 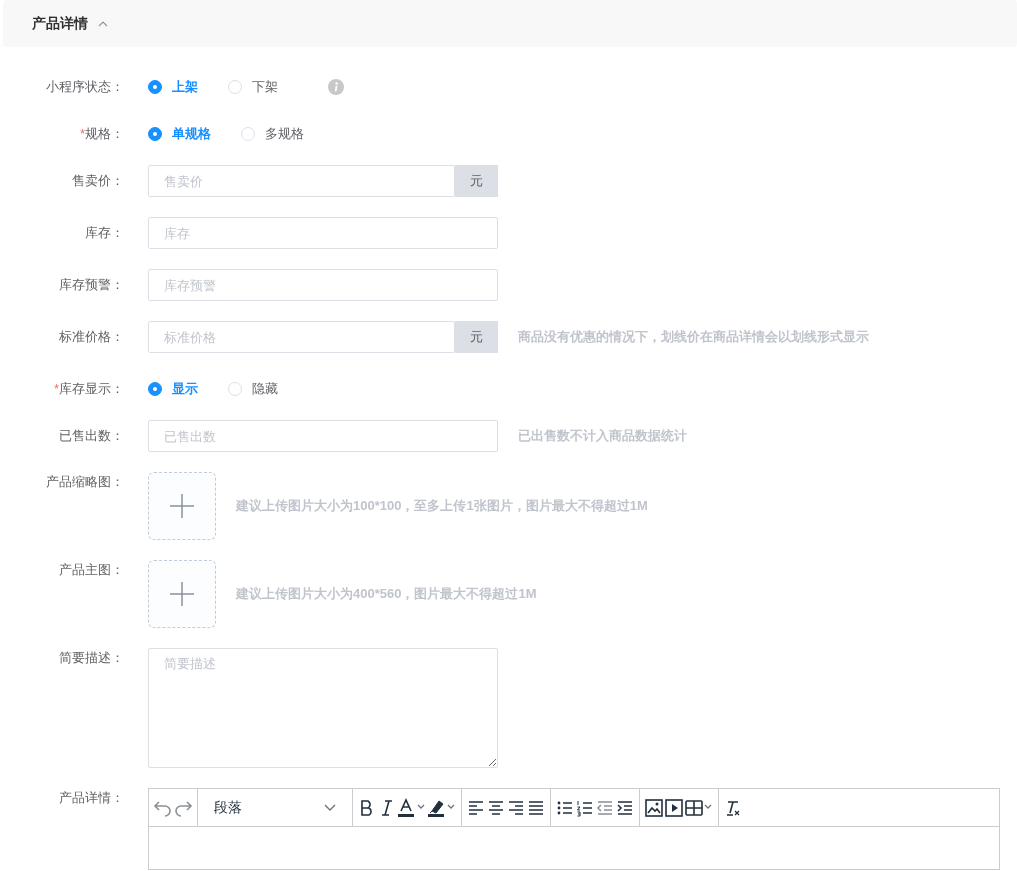 What do you see at coordinates (253, 389) in the screenshot?
I see `radio-option: 隐藏` at bounding box center [253, 389].